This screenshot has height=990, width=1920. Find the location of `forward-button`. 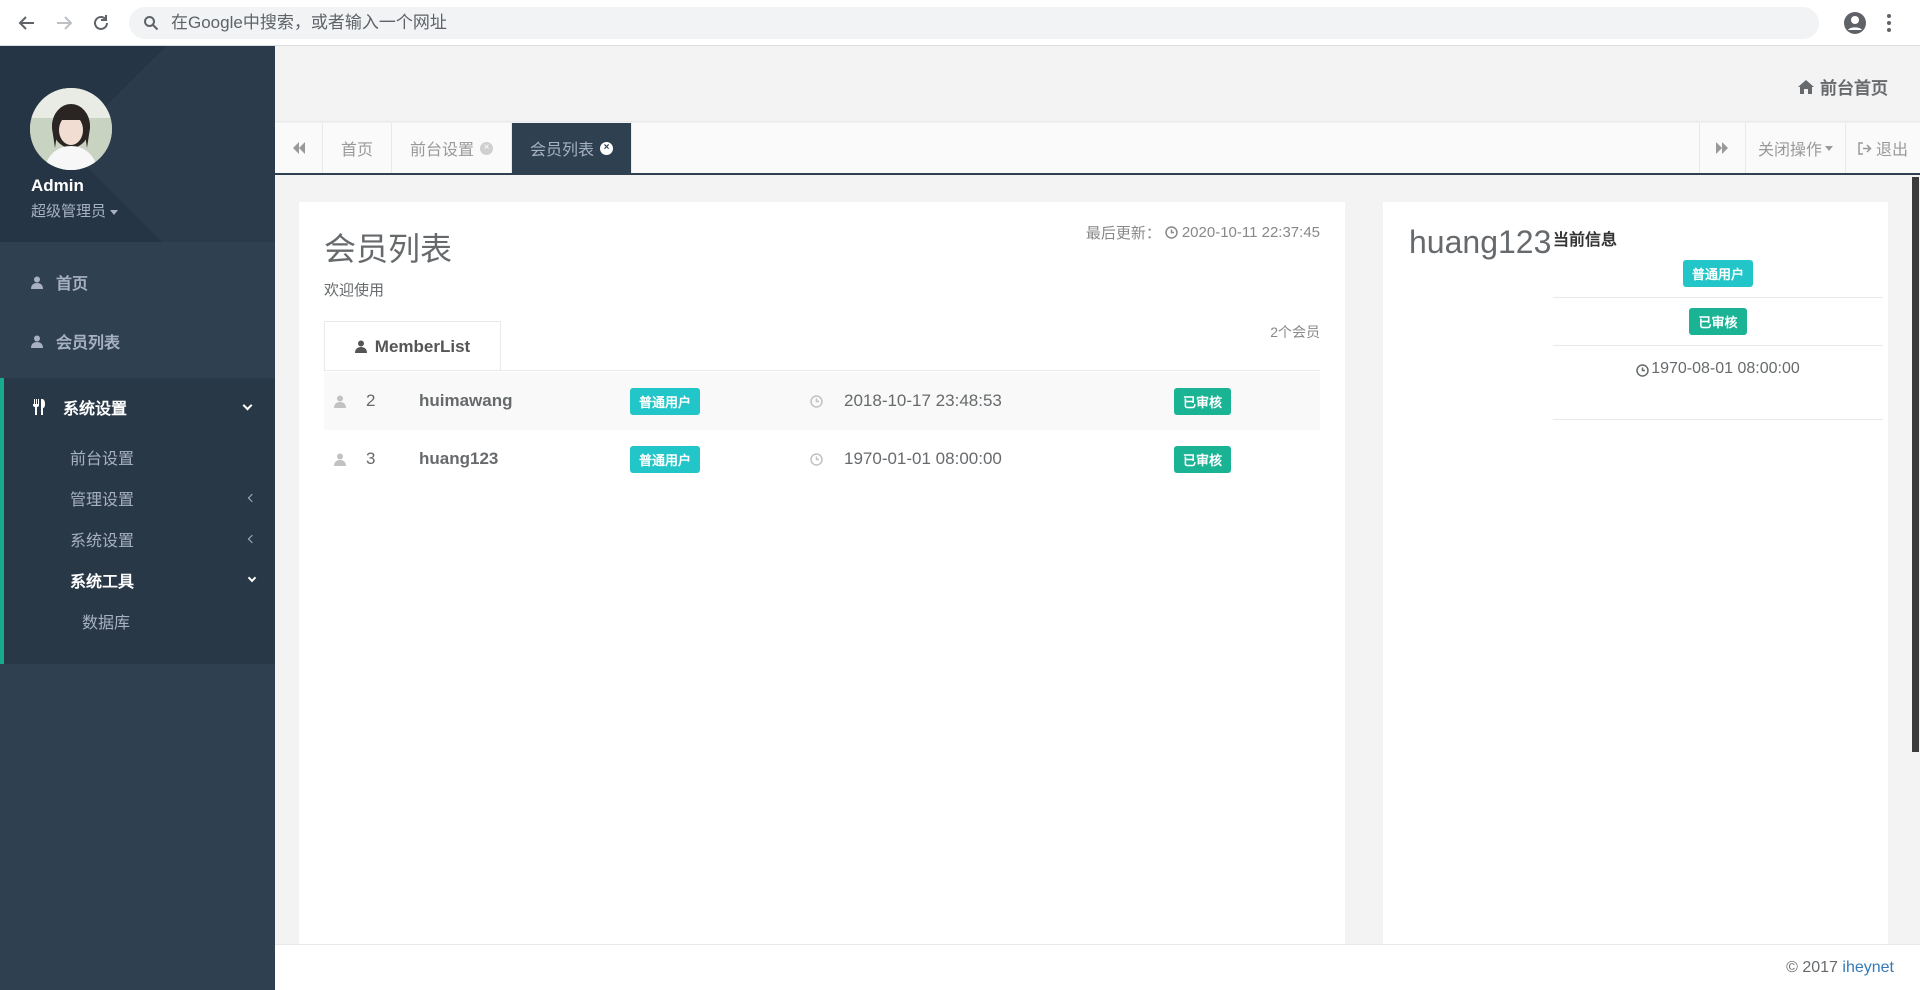

forward-button is located at coordinates (64, 23).